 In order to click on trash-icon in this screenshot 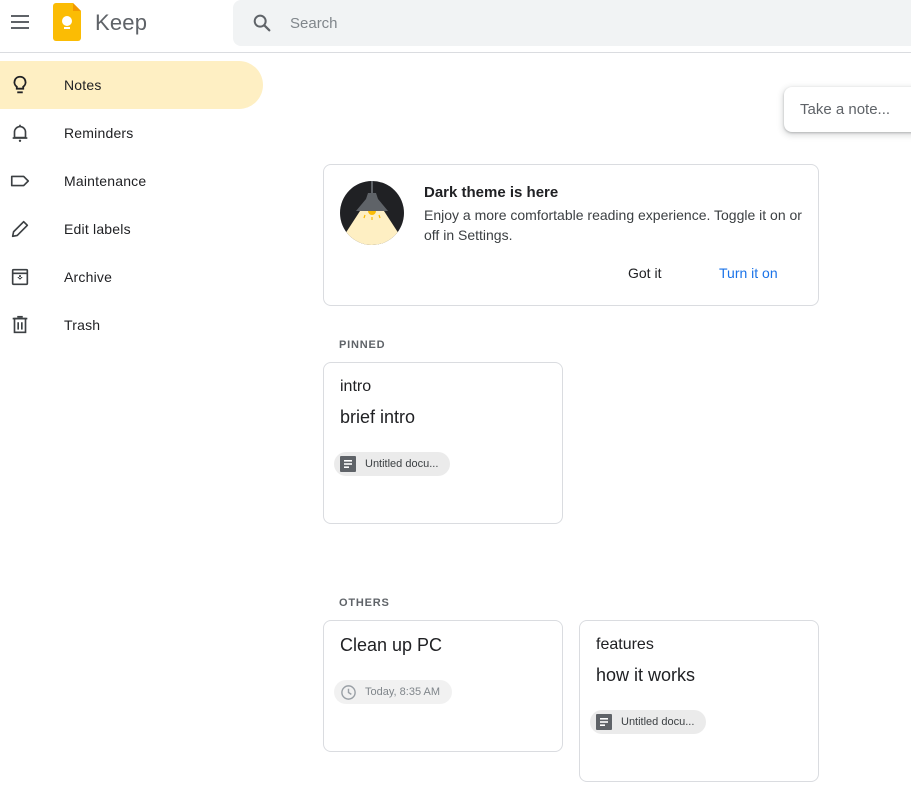, I will do `click(20, 324)`.